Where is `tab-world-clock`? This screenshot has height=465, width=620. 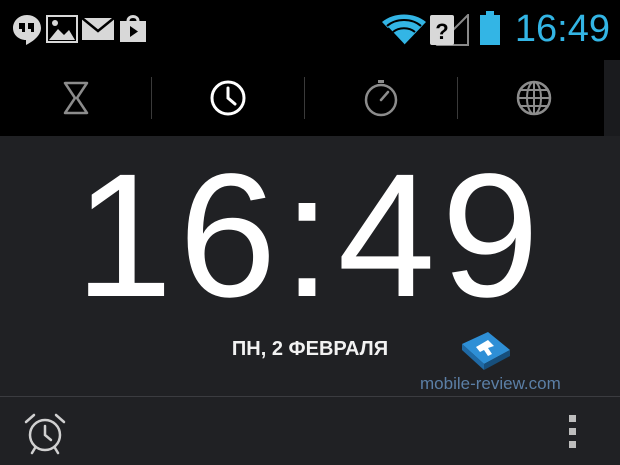 tab-world-clock is located at coordinates (533, 98).